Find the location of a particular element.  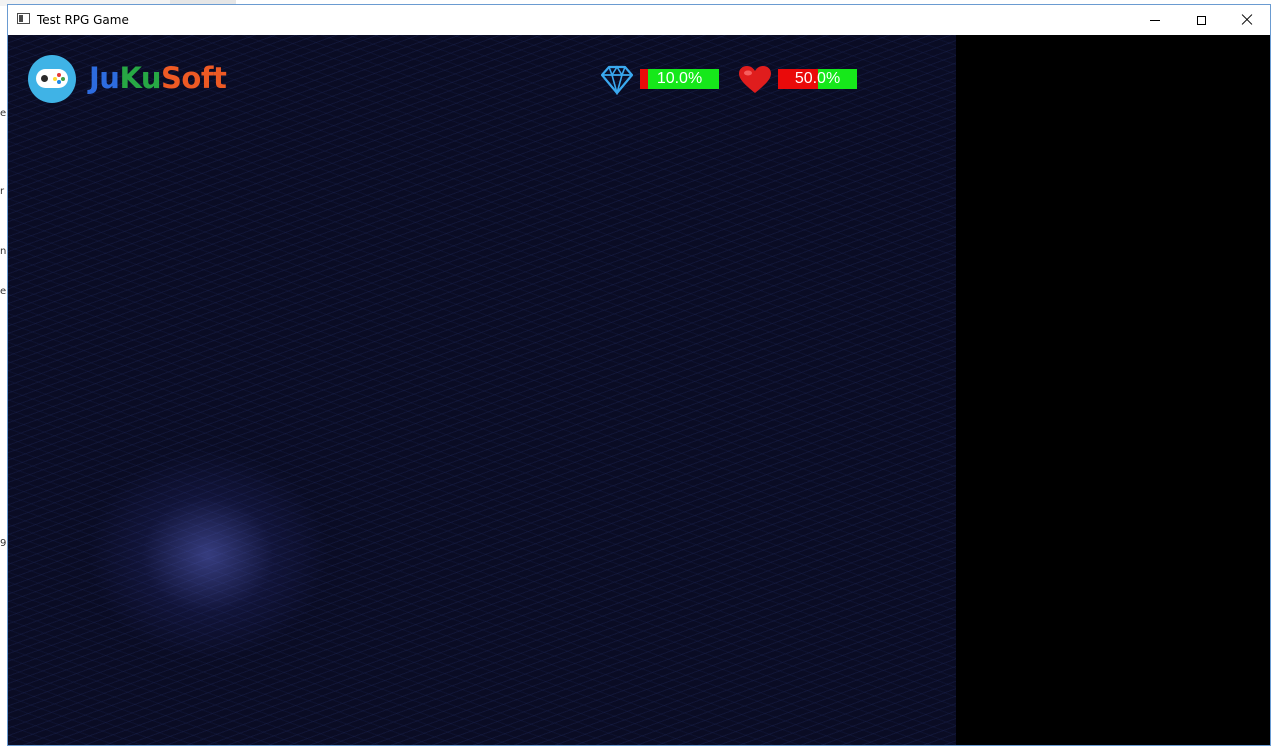

background-text-fragment: n is located at coordinates (3, 251).